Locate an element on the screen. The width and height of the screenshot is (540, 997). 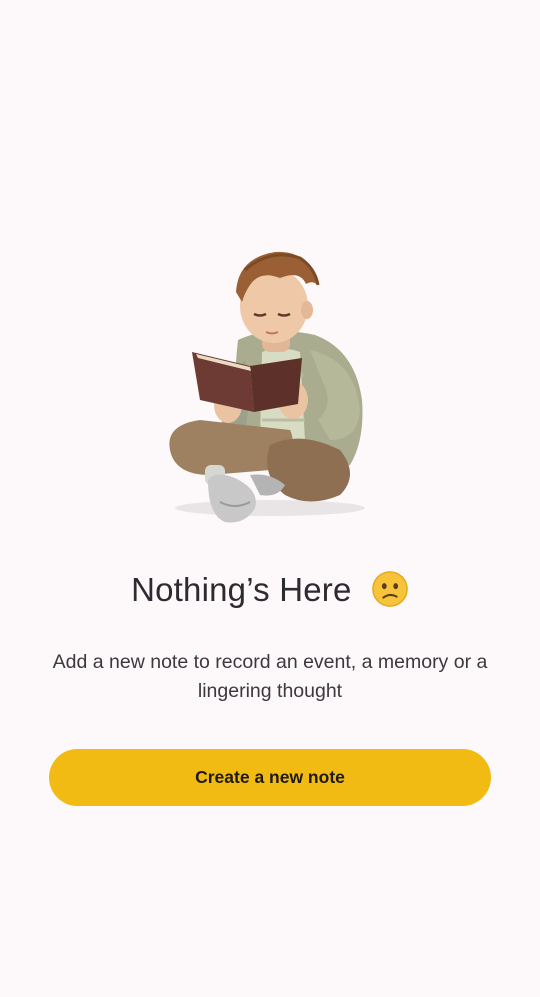
empty-state-title: Nothing’s Here is located at coordinates (270, 590).